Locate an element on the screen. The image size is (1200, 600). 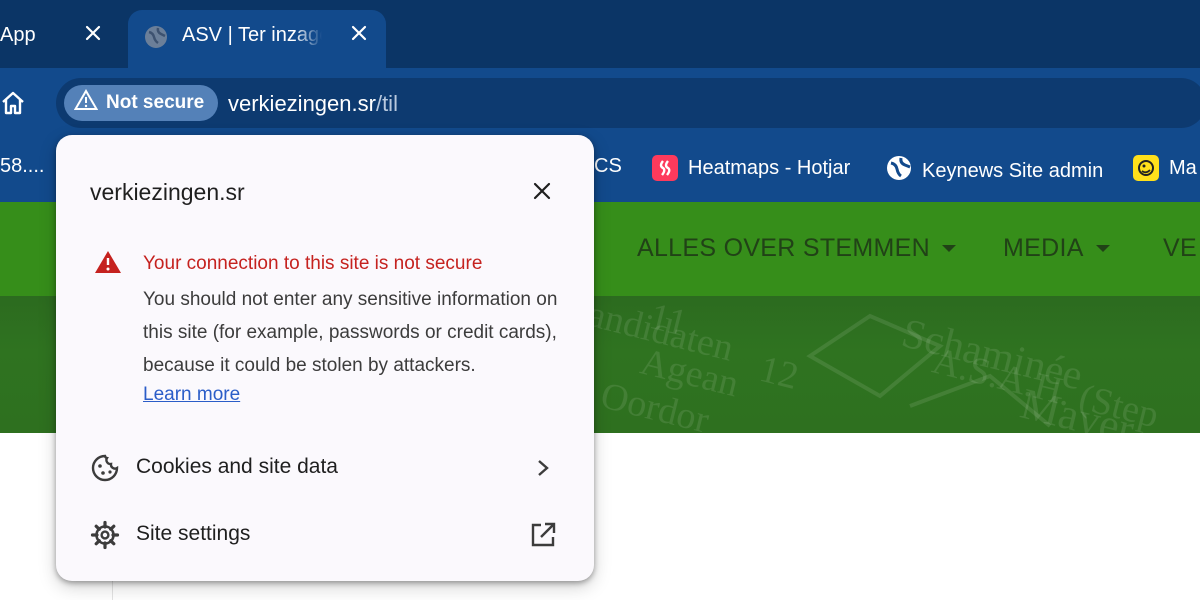
gear-icon is located at coordinates (105, 535).